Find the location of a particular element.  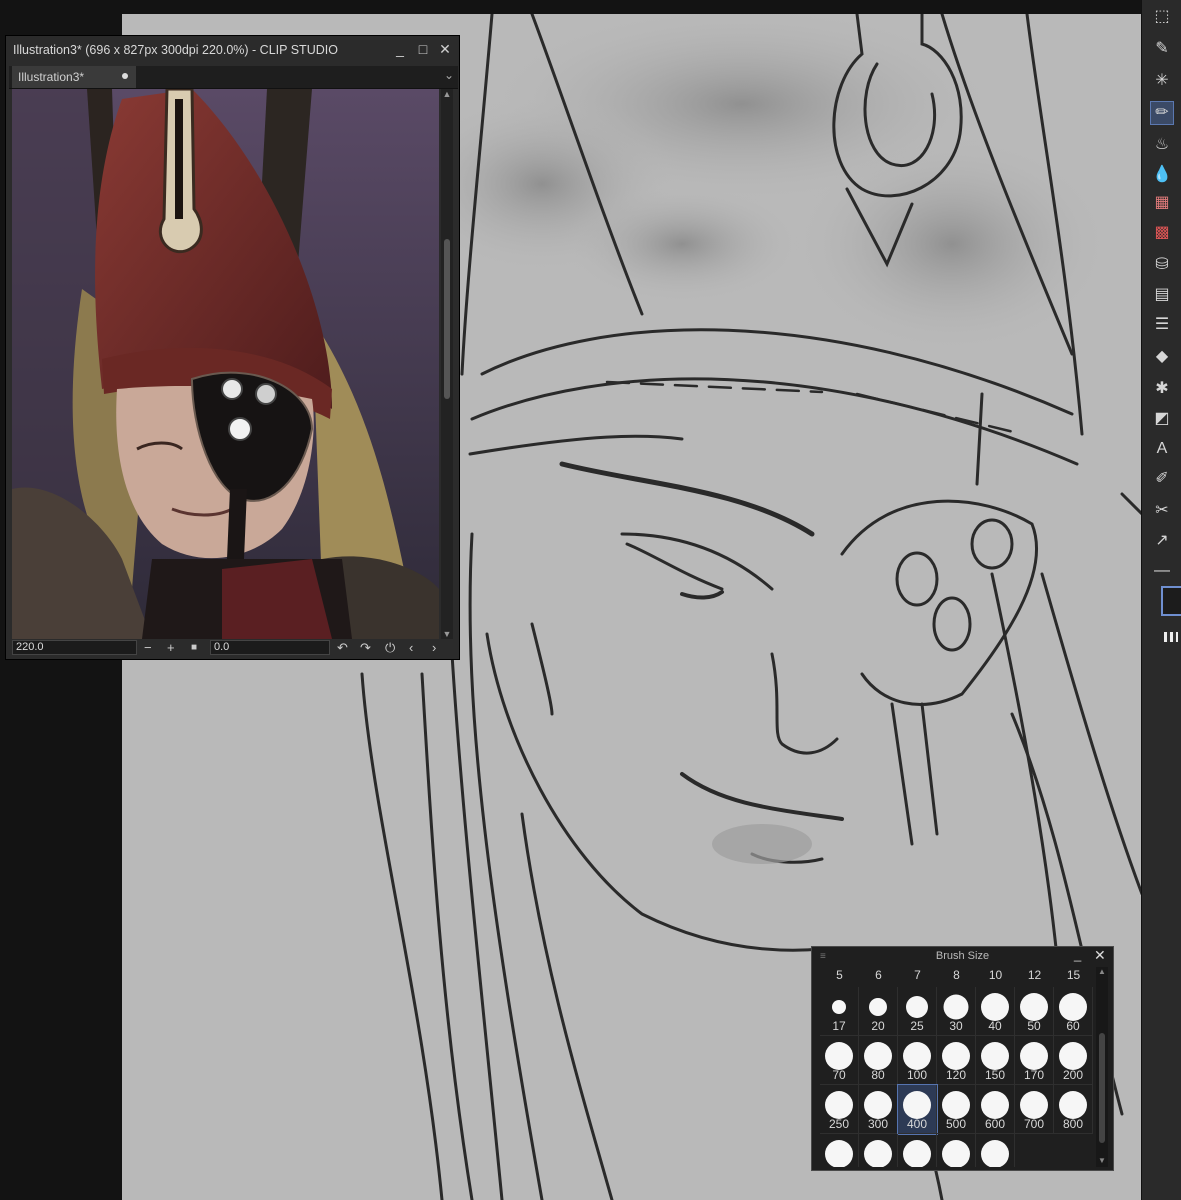

decoration-icon: ▦ is located at coordinates (1162, 203).